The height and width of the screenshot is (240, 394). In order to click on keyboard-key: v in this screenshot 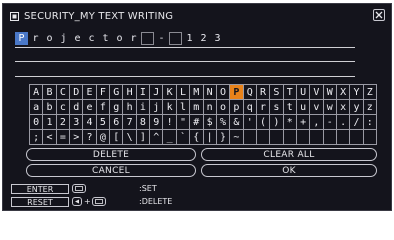, I will do `click(317, 107)`.